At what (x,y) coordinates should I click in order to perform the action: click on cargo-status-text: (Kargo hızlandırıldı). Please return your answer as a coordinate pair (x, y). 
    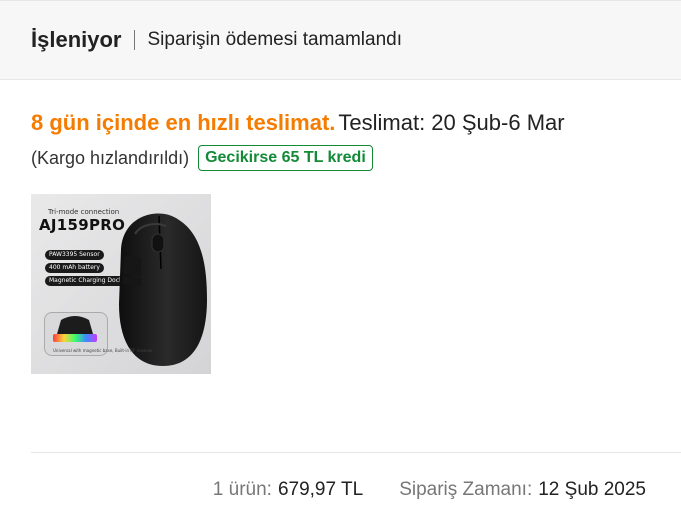
    Looking at the image, I should click on (110, 157).